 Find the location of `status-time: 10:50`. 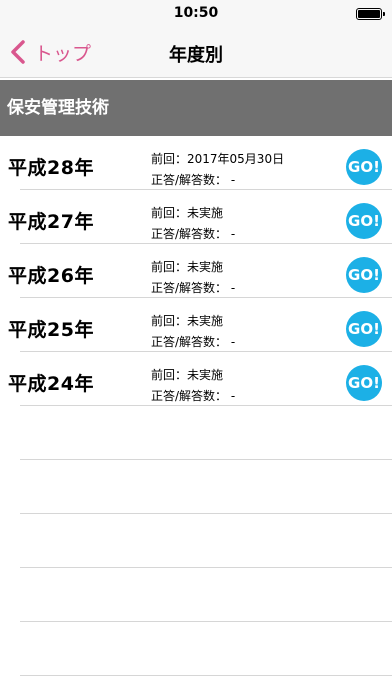

status-time: 10:50 is located at coordinates (196, 13).